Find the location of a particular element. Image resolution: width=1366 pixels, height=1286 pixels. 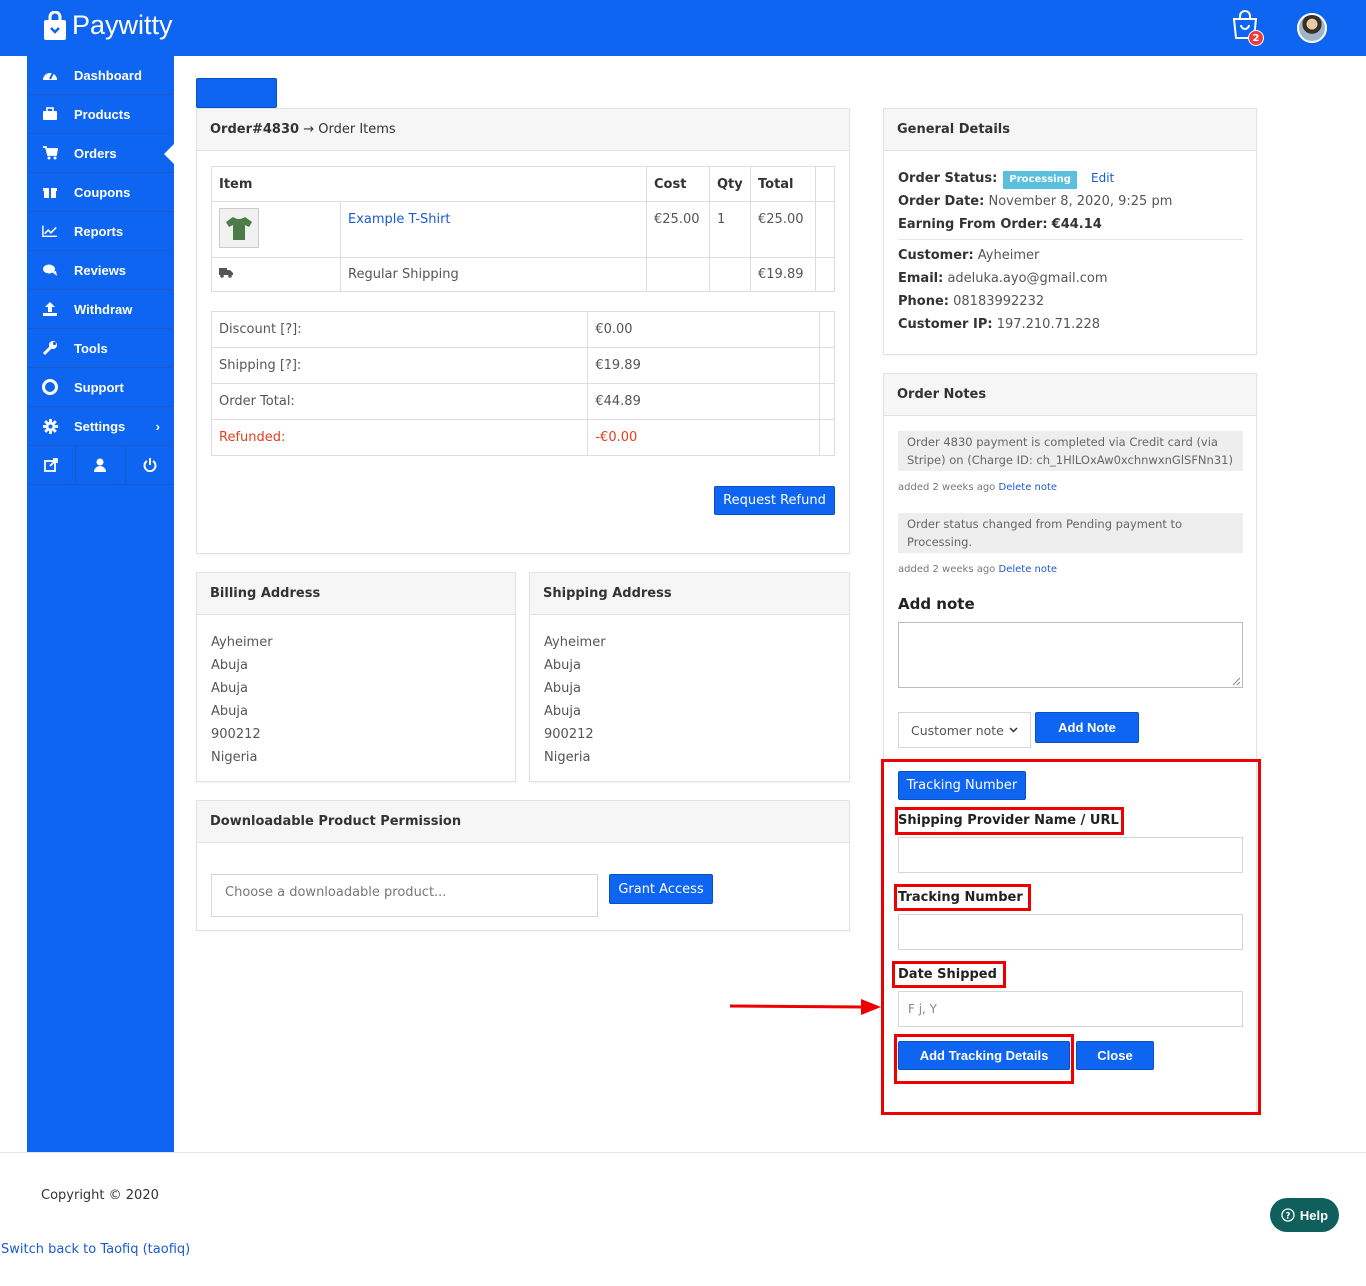

back-button is located at coordinates (236, 93).